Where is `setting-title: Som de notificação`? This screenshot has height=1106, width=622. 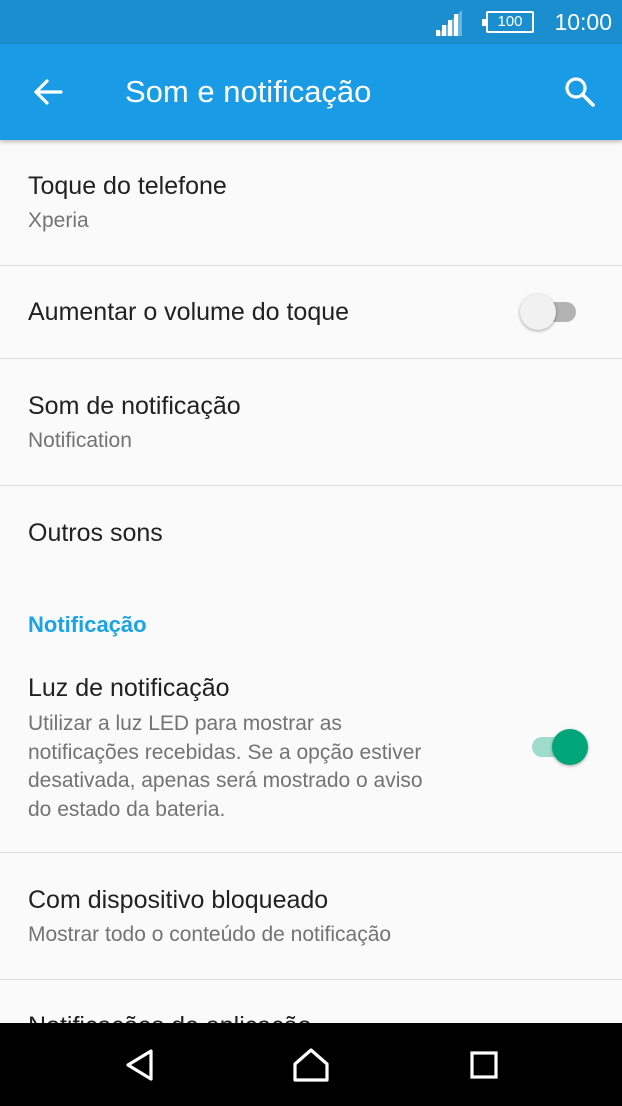 setting-title: Som de notificação is located at coordinates (134, 406).